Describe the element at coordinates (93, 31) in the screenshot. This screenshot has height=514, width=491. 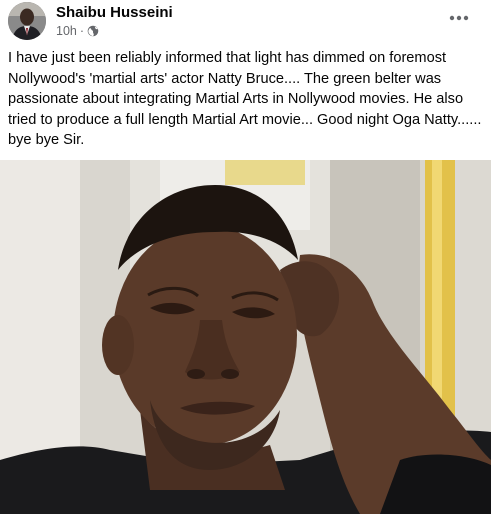
I see `globe-icon` at that location.